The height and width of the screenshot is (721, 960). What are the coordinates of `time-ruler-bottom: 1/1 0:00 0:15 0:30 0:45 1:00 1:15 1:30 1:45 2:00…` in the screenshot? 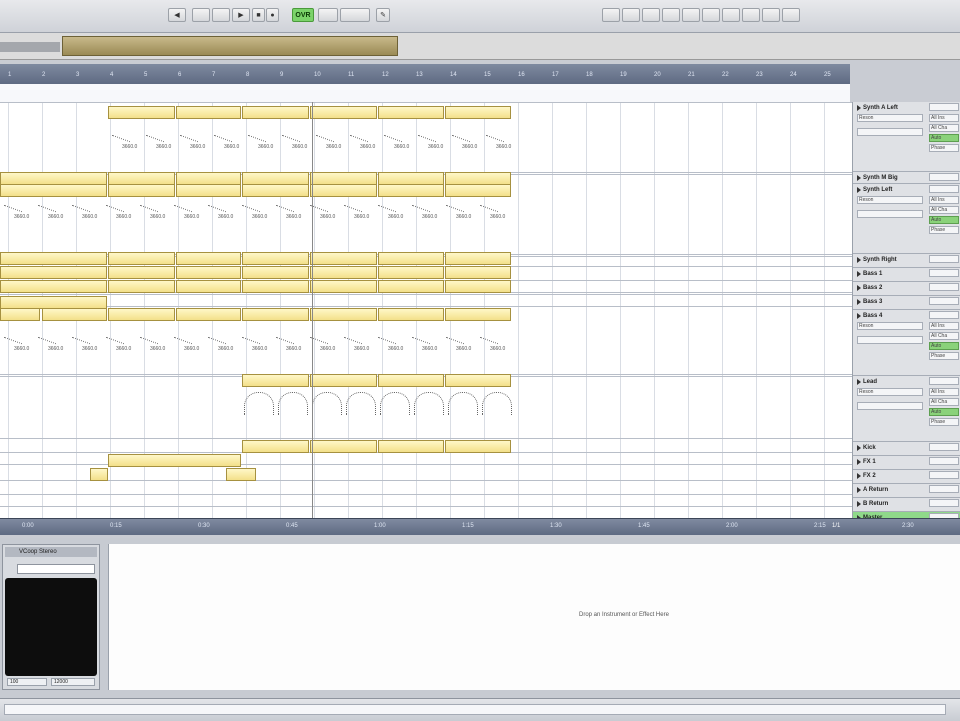 It's located at (480, 526).